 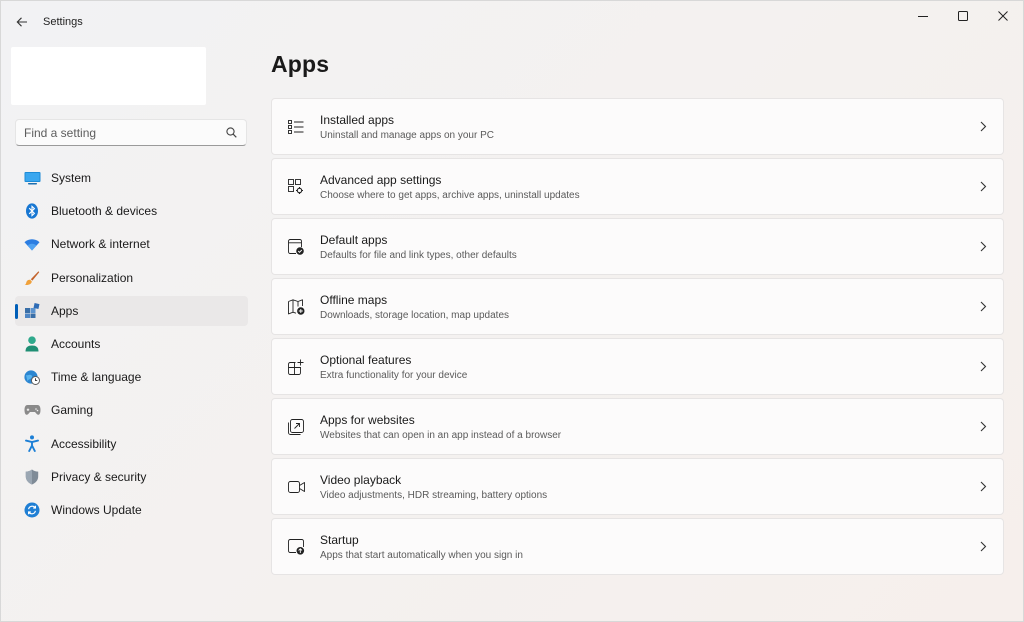 What do you see at coordinates (32, 344) in the screenshot?
I see `person-icon` at bounding box center [32, 344].